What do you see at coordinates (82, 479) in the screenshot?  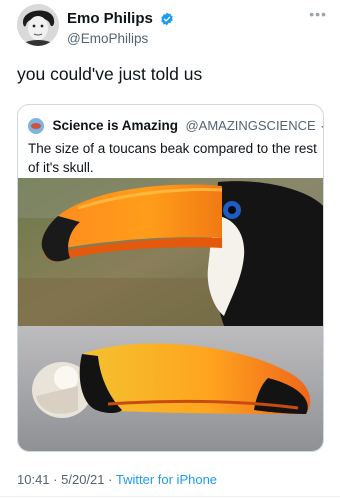 I see `tweet-date: 5/20/21` at bounding box center [82, 479].